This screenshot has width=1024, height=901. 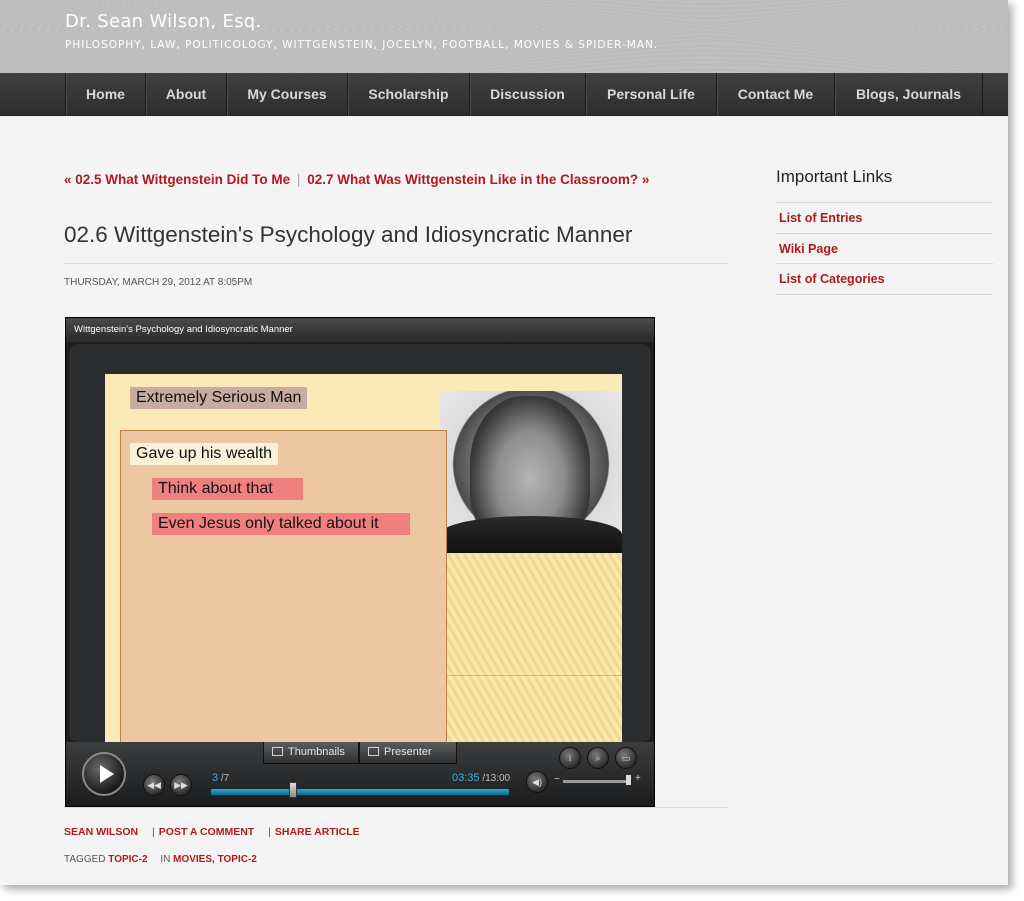 I want to click on in-label: IN, so click(x=165, y=859).